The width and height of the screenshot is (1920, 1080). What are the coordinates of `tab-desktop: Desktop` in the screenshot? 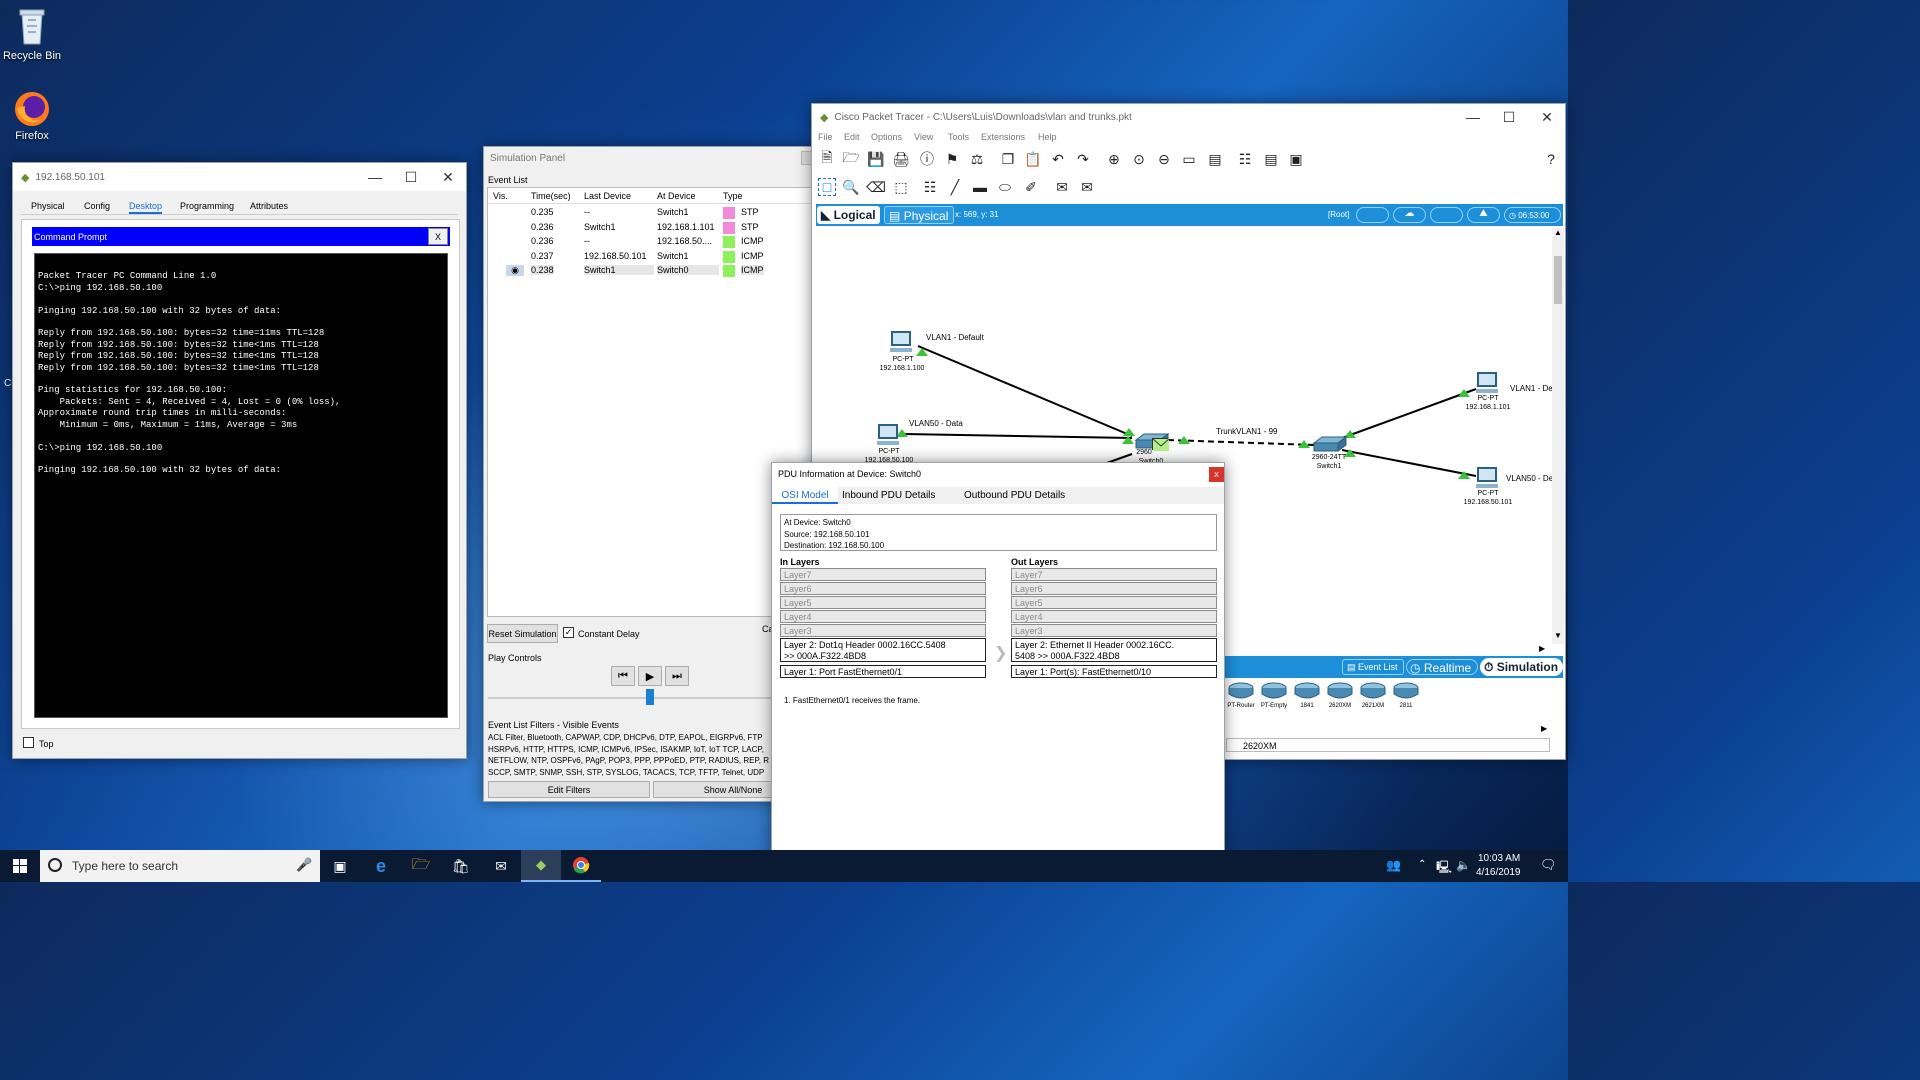 It's located at (146, 207).